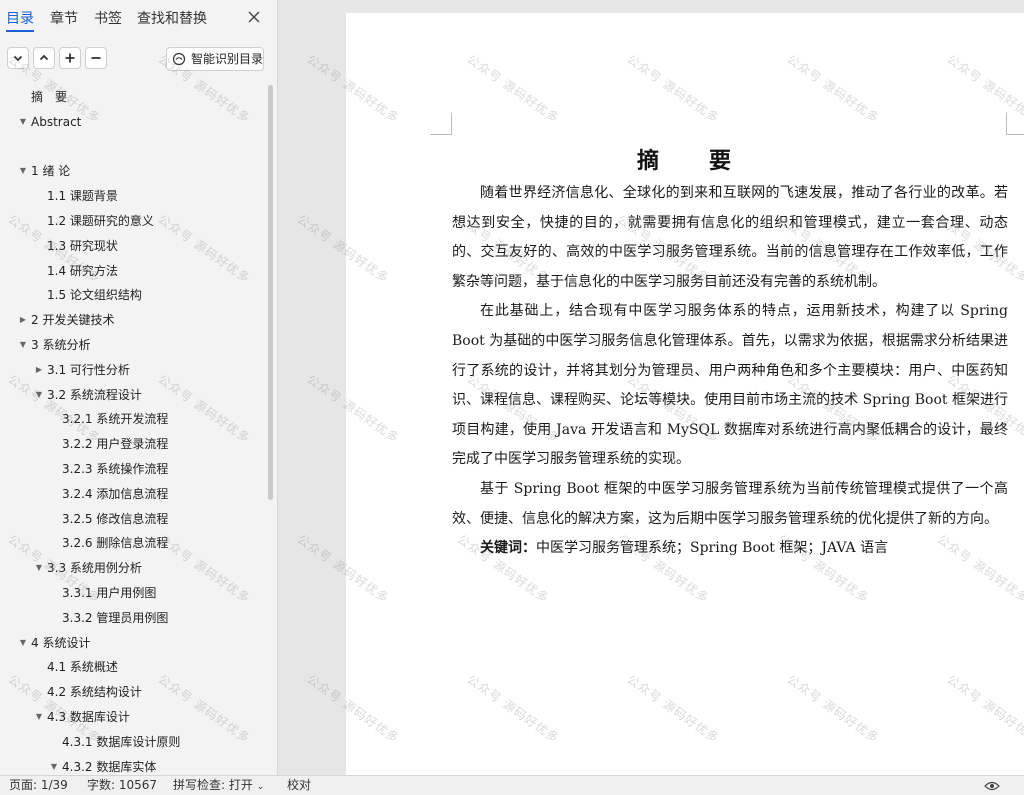 The height and width of the screenshot is (795, 1024). I want to click on eye-icon, so click(992, 786).